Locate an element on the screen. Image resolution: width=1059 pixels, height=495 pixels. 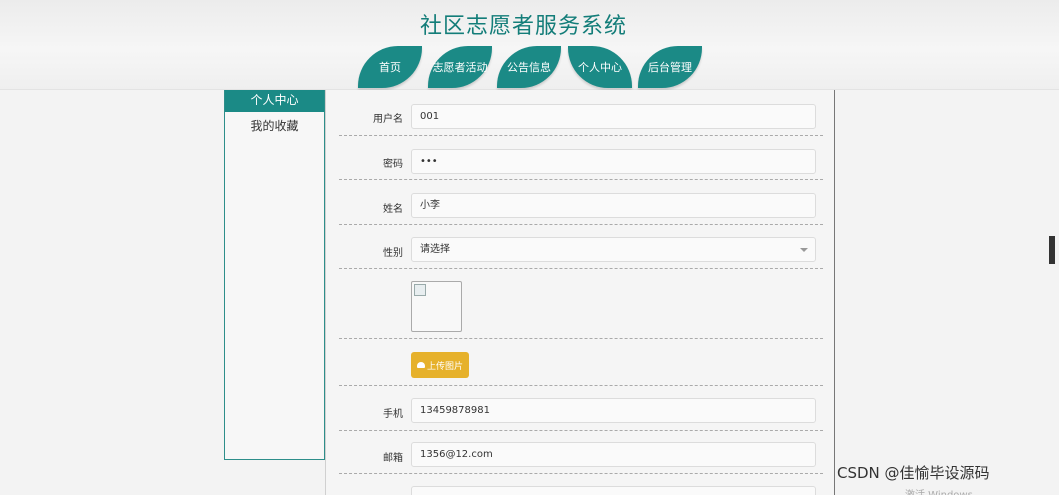
gender-select: 请选择 is located at coordinates (613, 249).